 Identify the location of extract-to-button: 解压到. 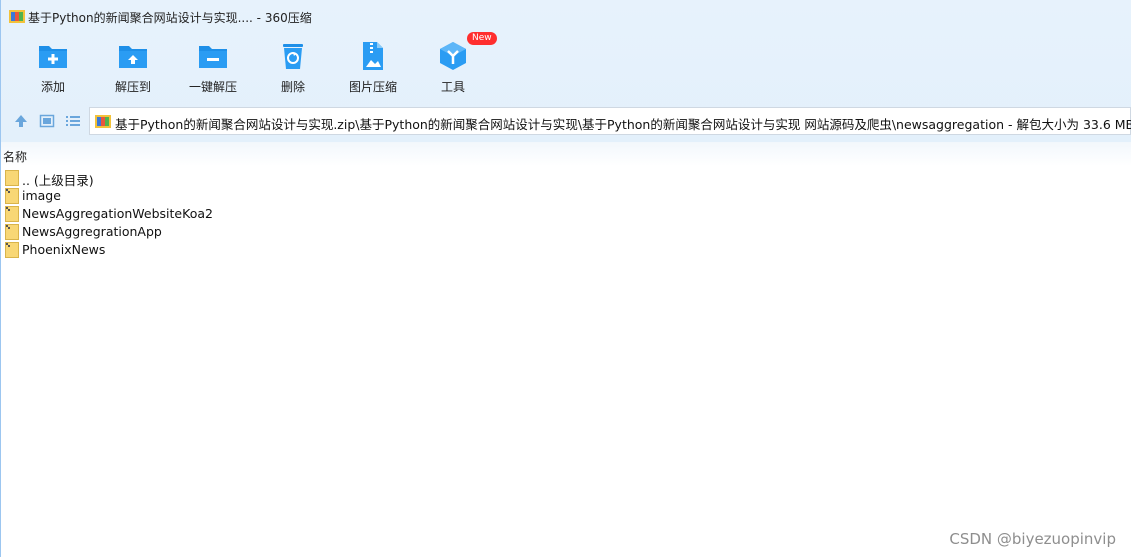
(133, 67).